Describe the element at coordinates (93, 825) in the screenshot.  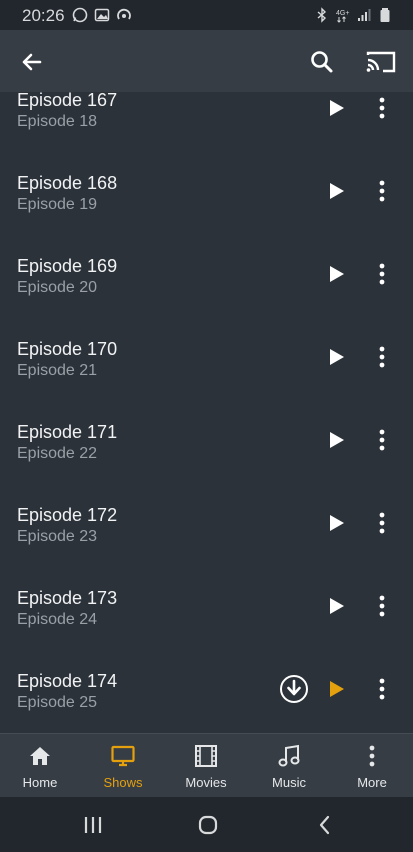
I see `recent-apps-icon` at that location.